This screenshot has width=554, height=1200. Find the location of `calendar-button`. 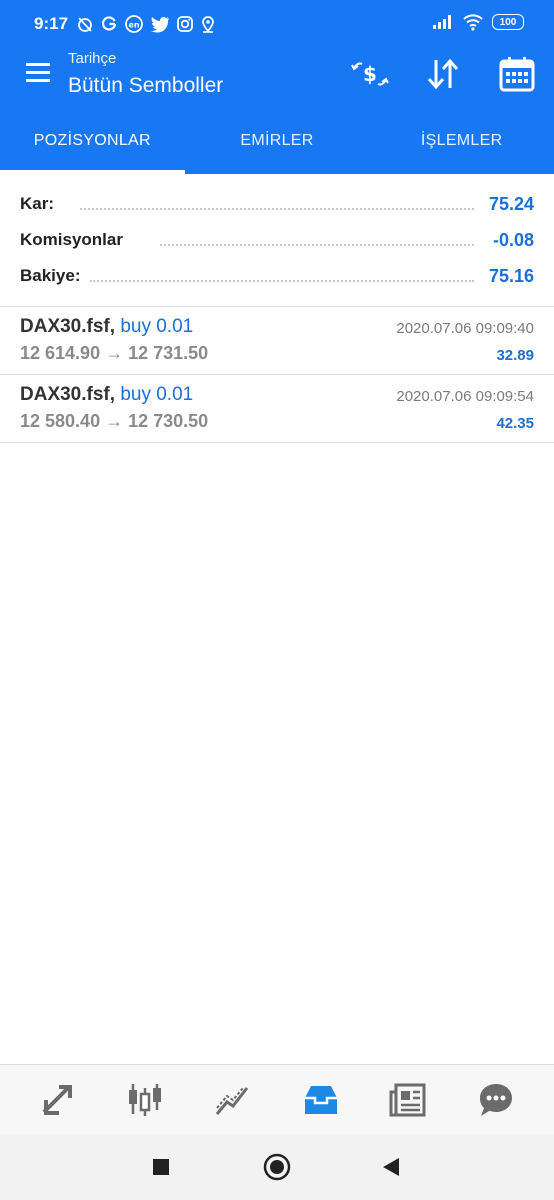

calendar-button is located at coordinates (517, 74).